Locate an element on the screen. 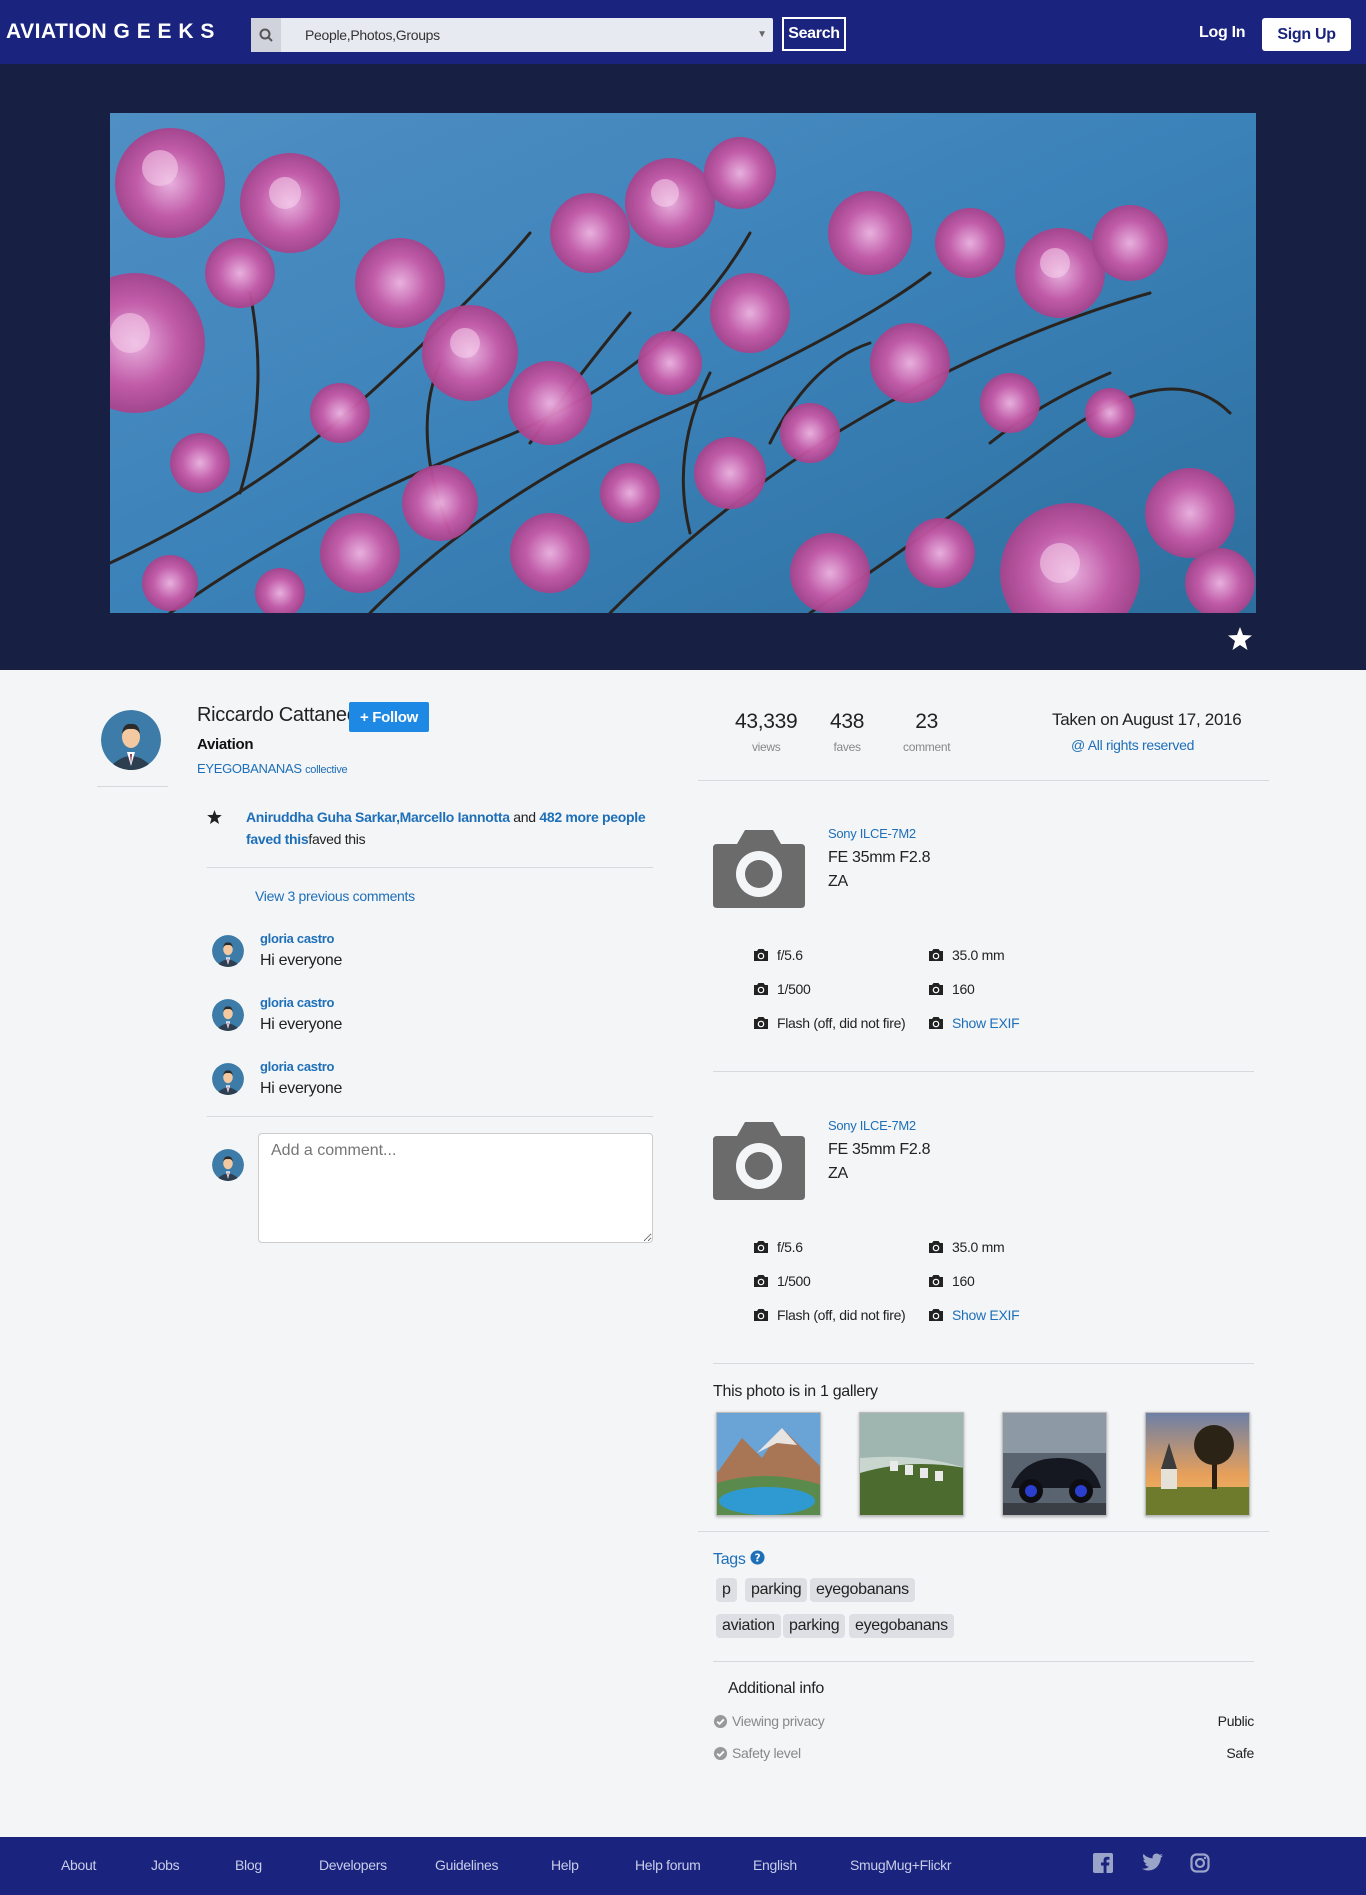 The width and height of the screenshot is (1366, 1895). check-circle-icon is located at coordinates (720, 1753).